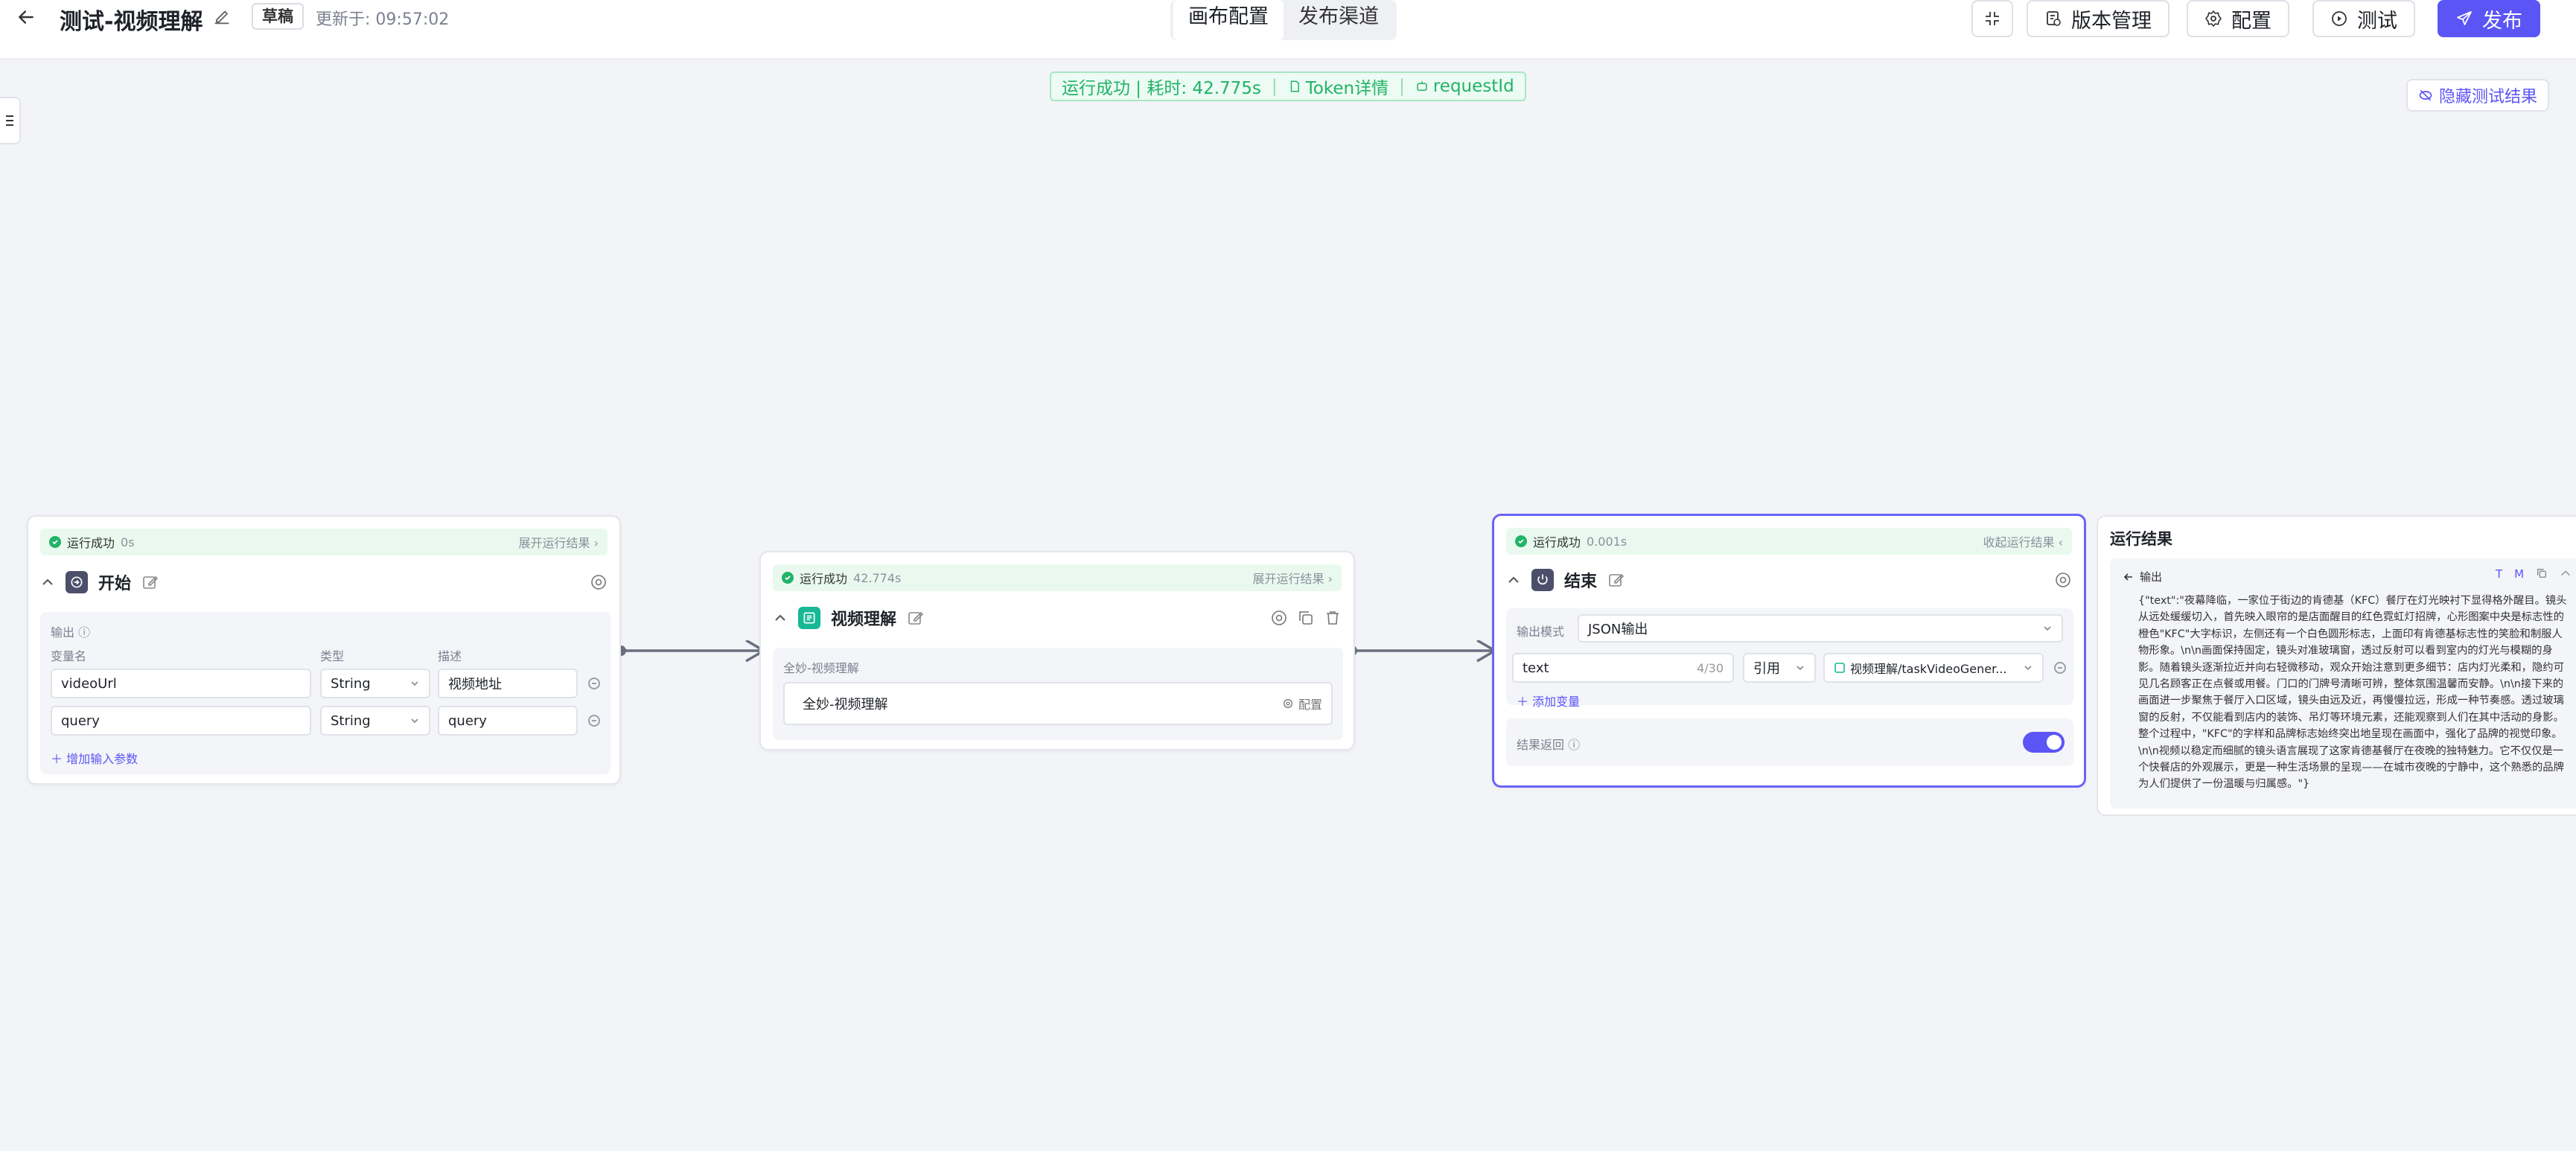 This screenshot has height=1151, width=2576. I want to click on collapse-results-link: 收起运行结果 ‹, so click(2023, 541).